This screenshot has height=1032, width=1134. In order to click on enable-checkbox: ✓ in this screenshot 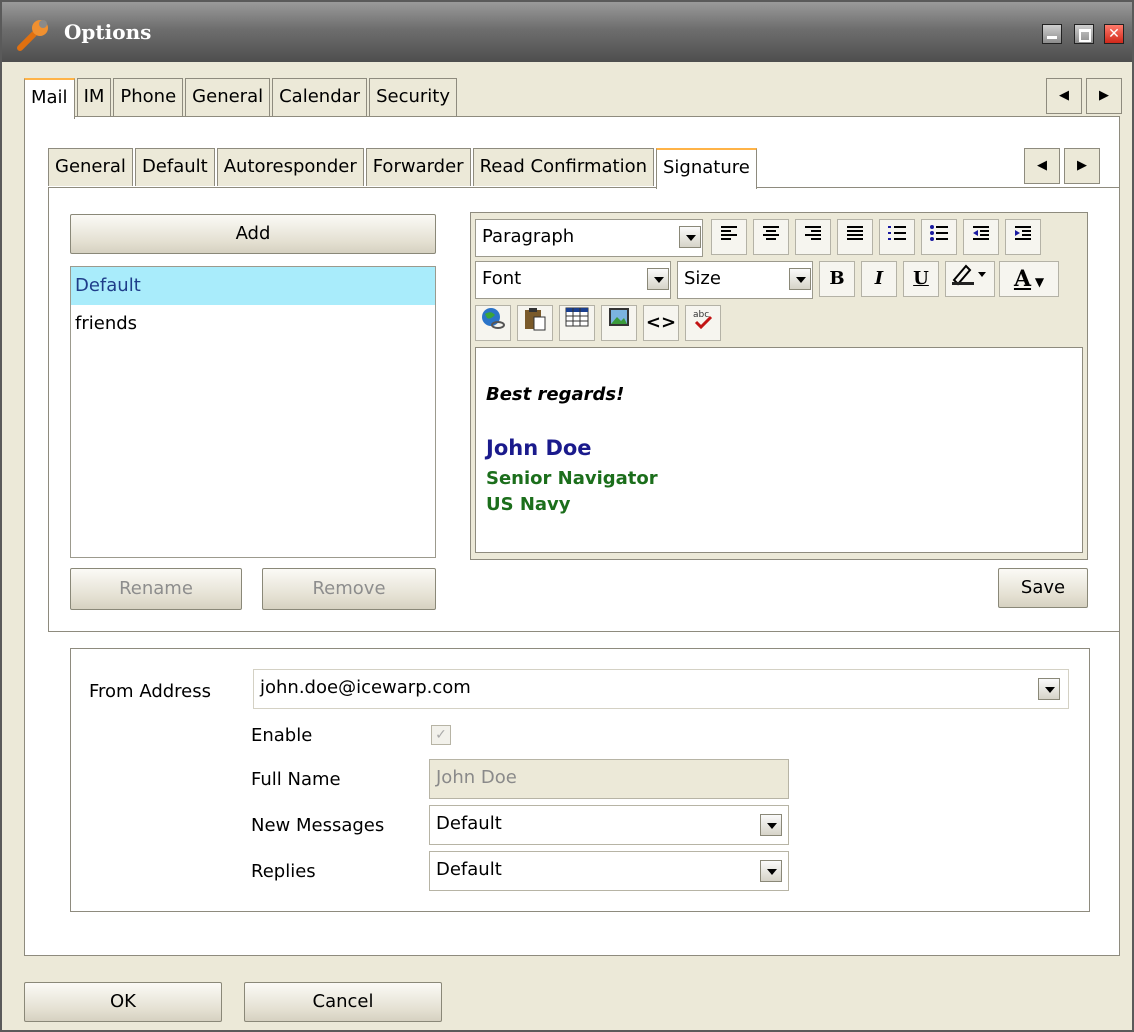, I will do `click(441, 735)`.